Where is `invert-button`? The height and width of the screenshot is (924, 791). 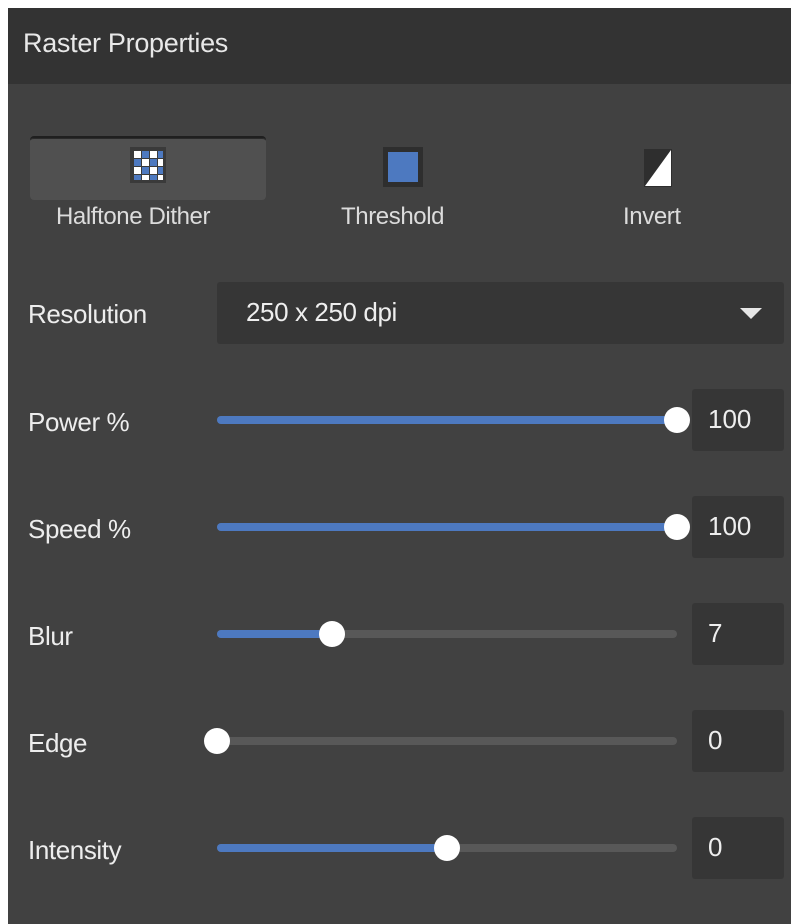
invert-button is located at coordinates (658, 167).